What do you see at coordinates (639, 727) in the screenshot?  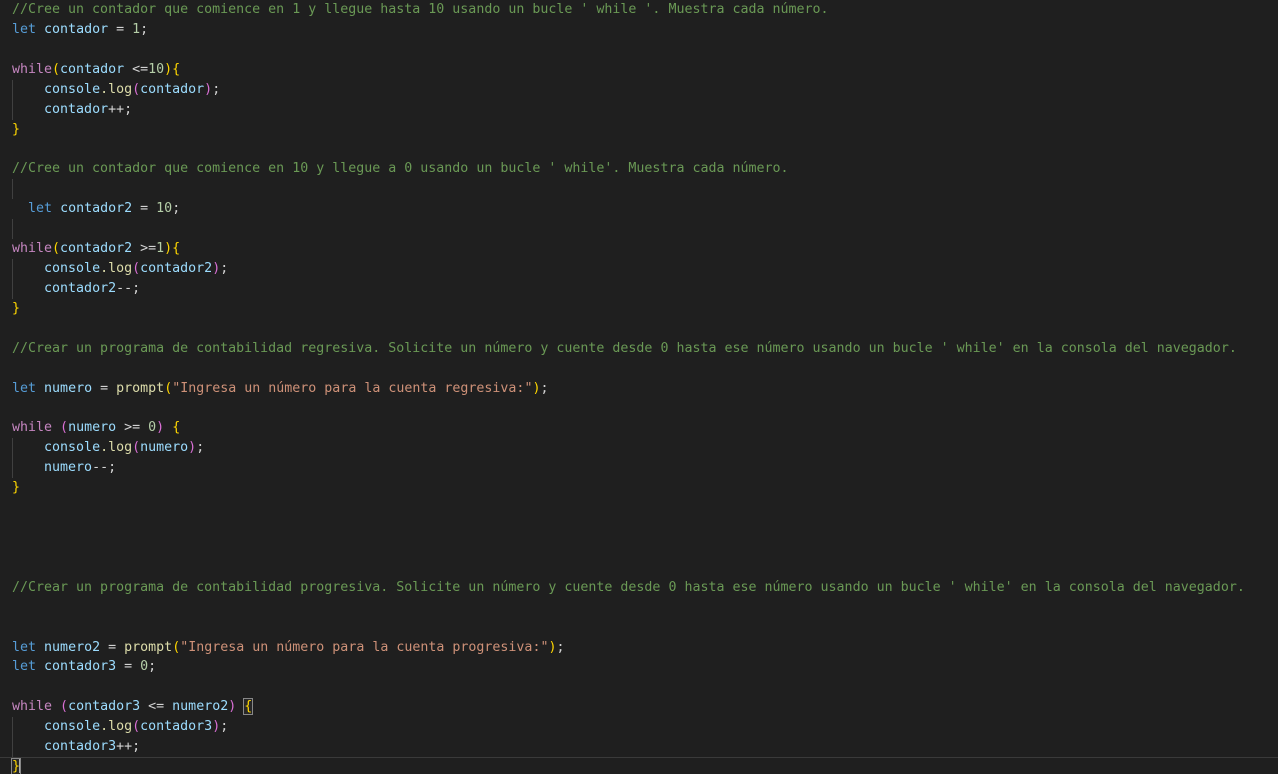 I see `code-line: console.log(contador3);` at bounding box center [639, 727].